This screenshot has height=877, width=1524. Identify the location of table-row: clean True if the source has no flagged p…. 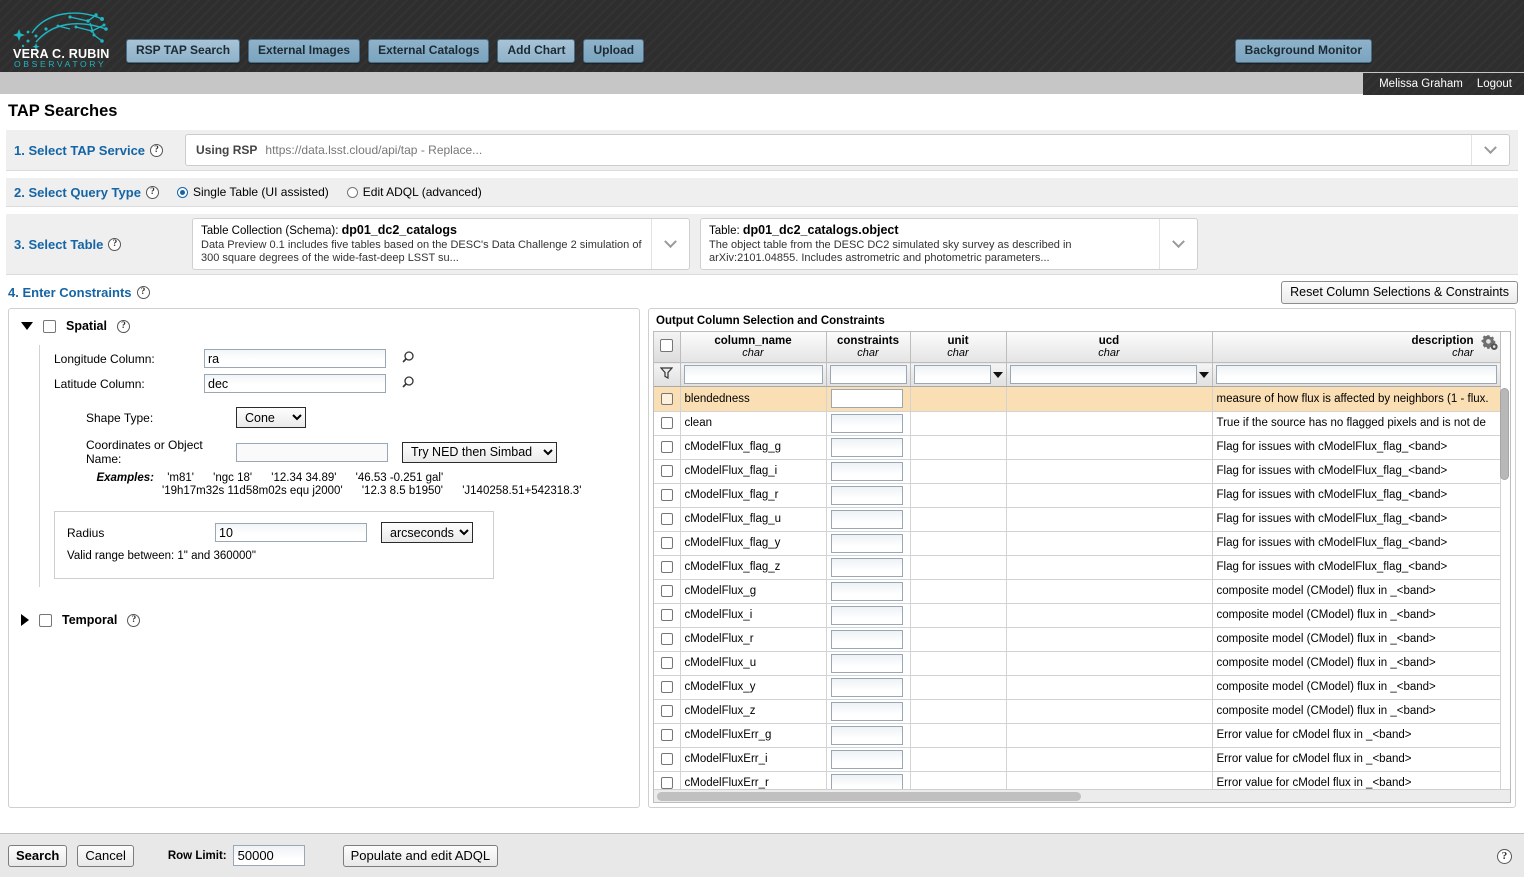
(1077, 423).